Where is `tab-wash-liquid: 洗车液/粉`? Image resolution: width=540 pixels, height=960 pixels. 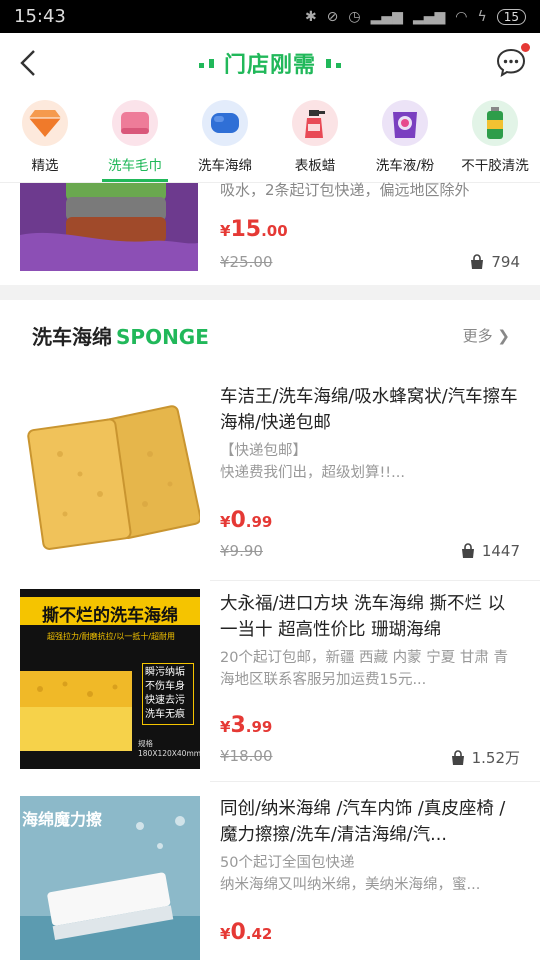 tab-wash-liquid: 洗车液/粉 is located at coordinates (405, 137).